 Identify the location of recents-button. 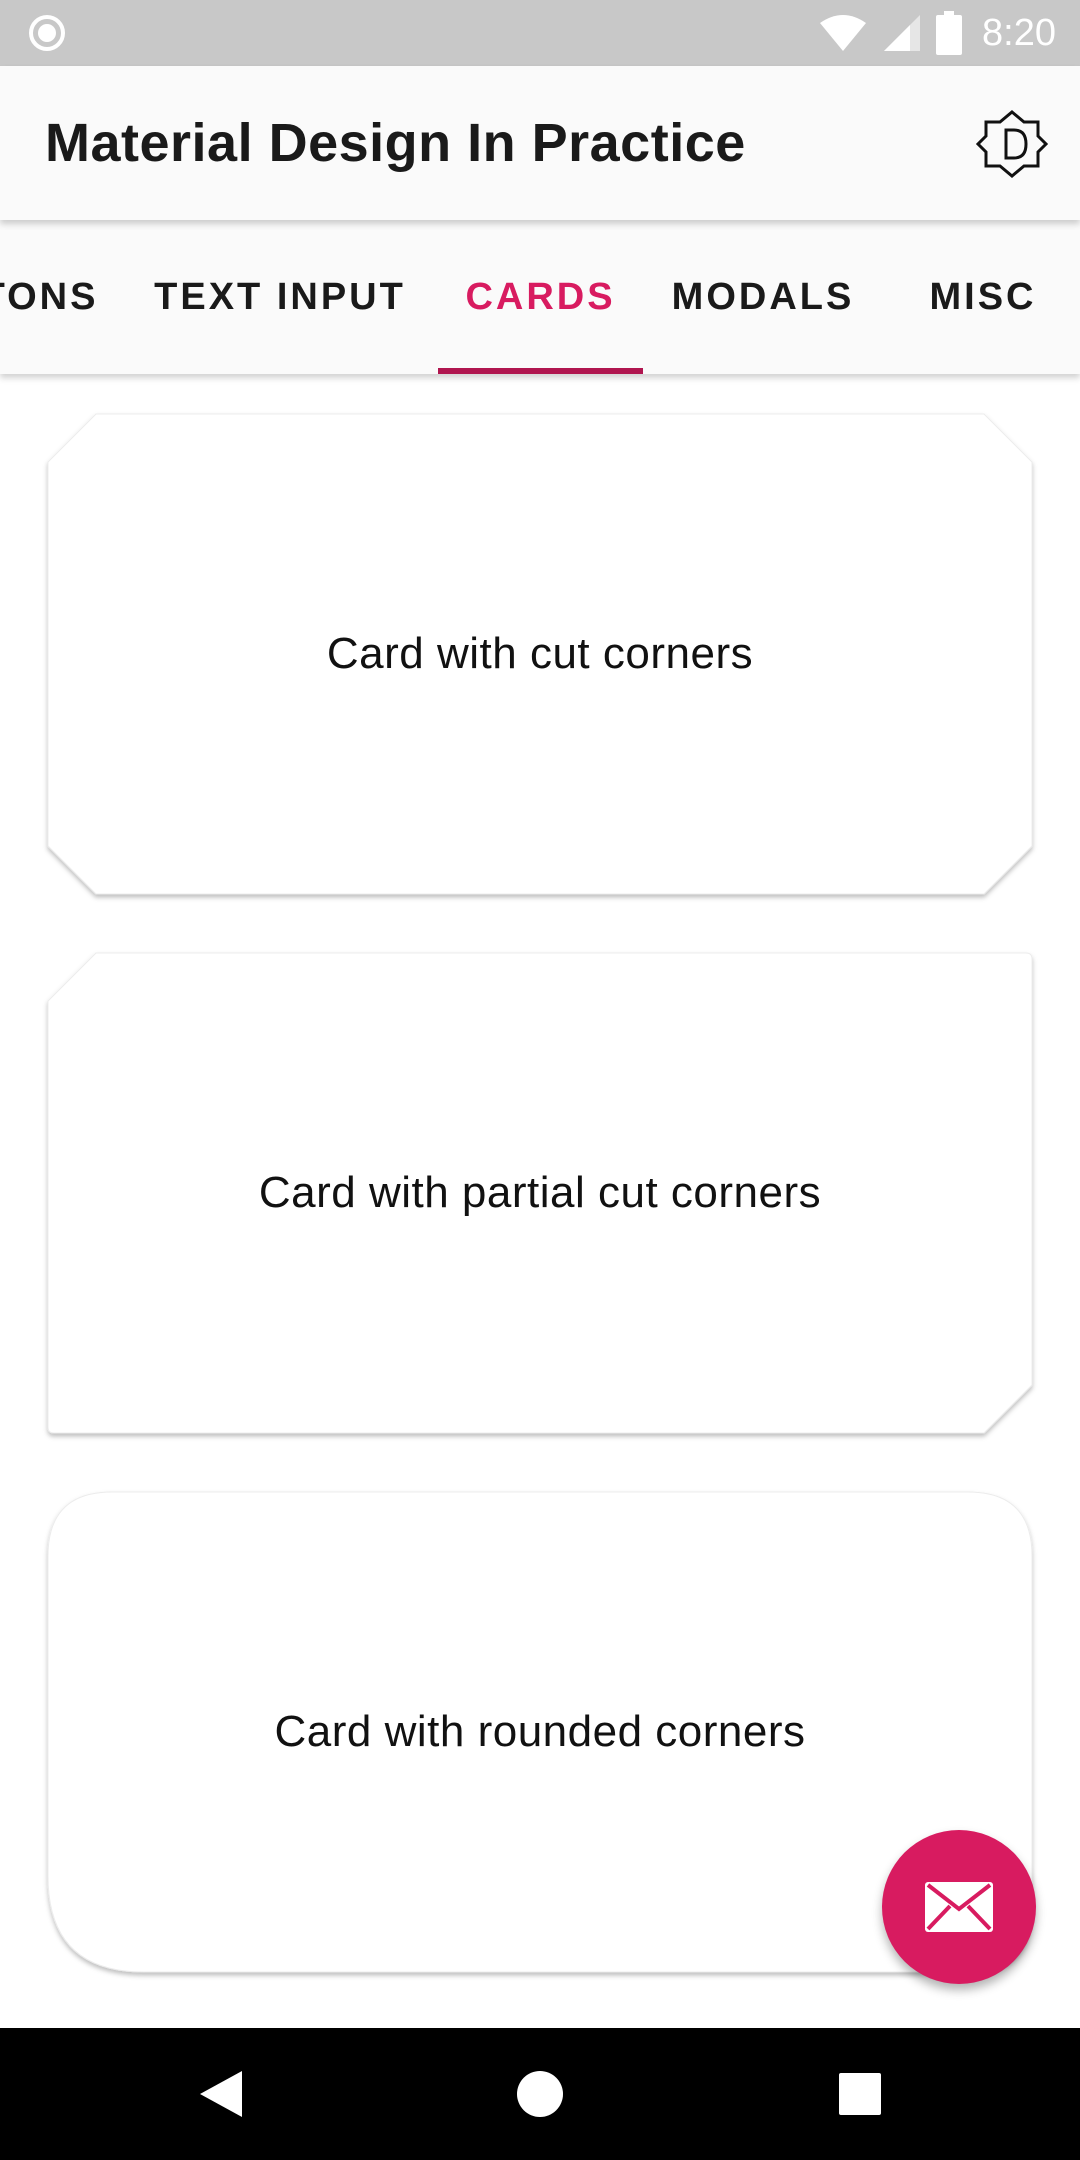
(860, 2094).